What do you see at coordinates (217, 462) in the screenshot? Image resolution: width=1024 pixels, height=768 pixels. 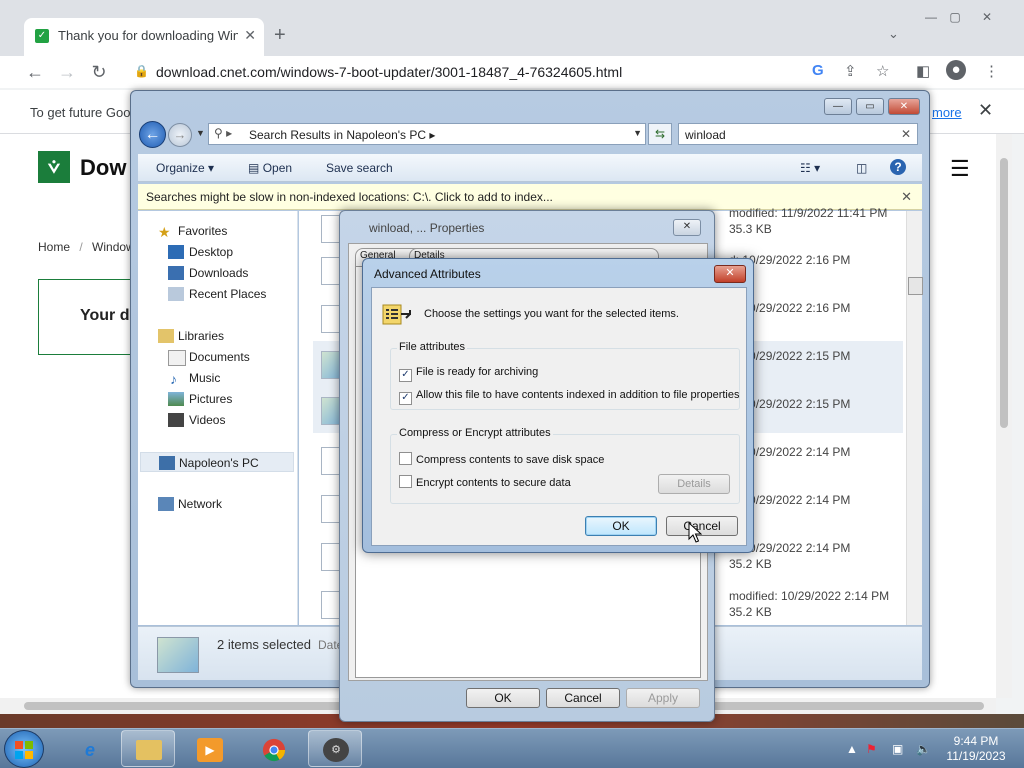 I see `nav-napoleons-pc: Napoleon's PC` at bounding box center [217, 462].